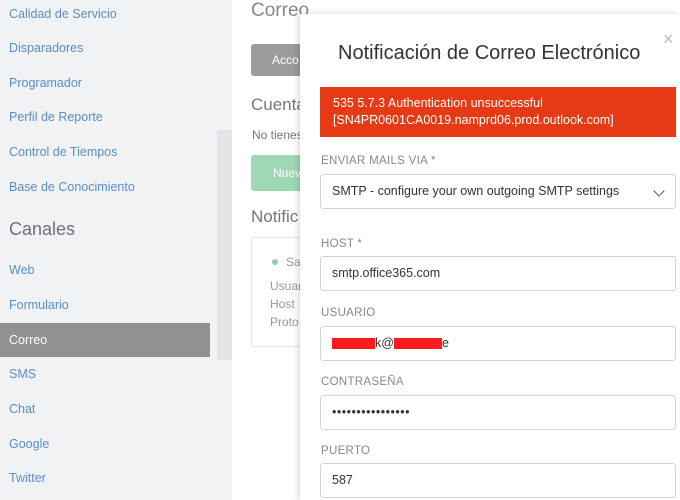  I want to click on sidebar-item-calidad-de-servicio: Calidad de Servicio, so click(105, 15).